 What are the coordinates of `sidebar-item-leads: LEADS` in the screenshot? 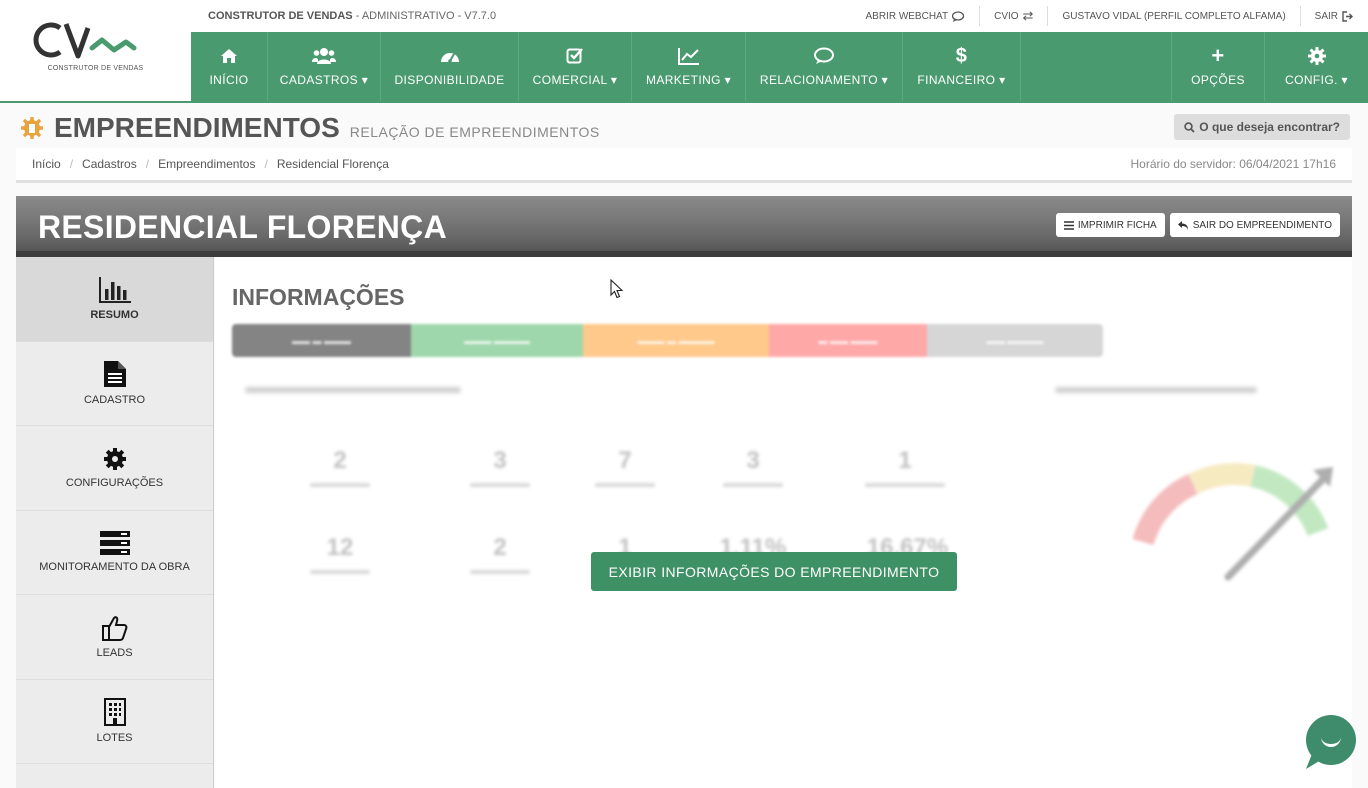 It's located at (114, 637).